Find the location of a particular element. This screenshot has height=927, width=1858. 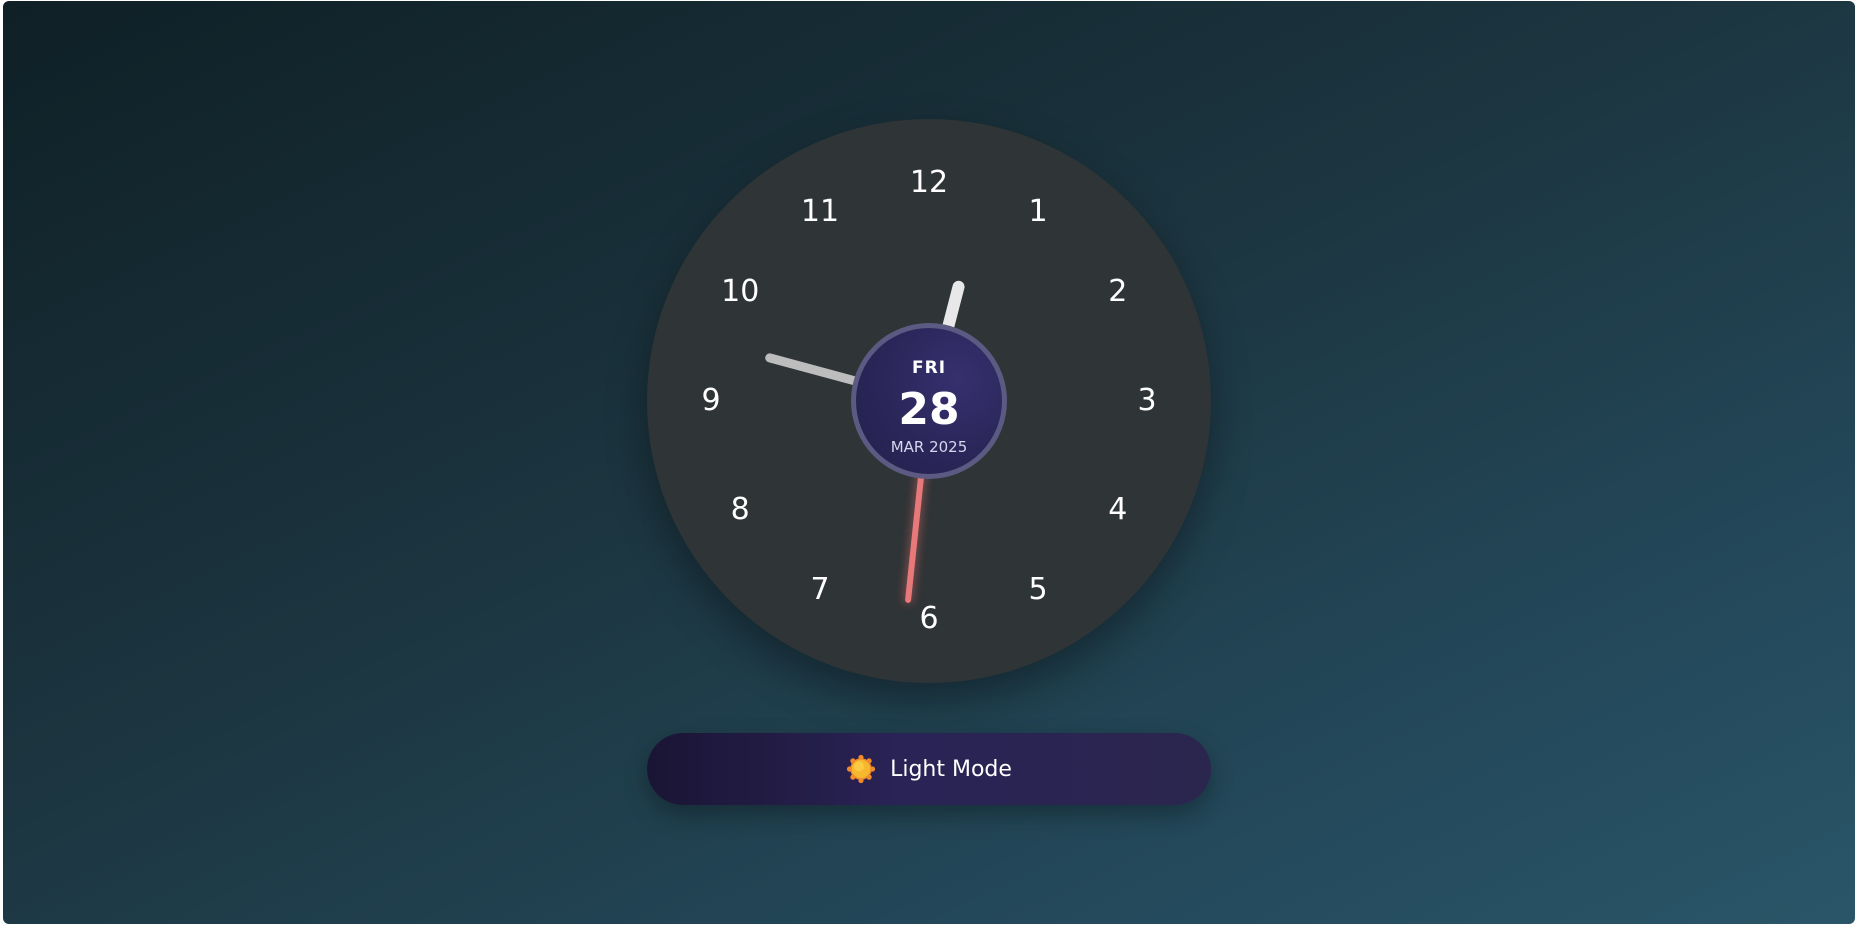

clock-numeral-10: 10 is located at coordinates (740, 291).